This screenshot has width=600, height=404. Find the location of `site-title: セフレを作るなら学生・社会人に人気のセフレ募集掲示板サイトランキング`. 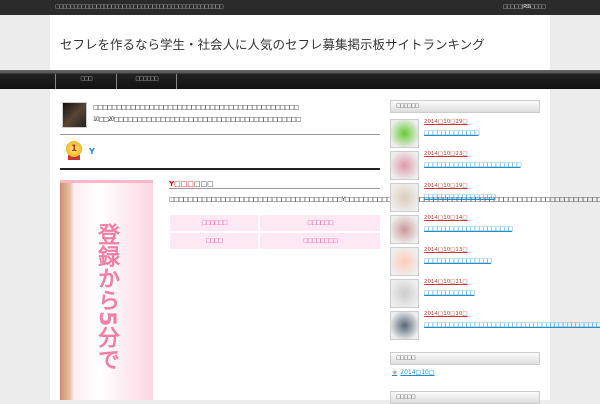

site-title: セフレを作るなら学生・社会人に人気のセフレ募集掲示板サイトランキング is located at coordinates (272, 43).